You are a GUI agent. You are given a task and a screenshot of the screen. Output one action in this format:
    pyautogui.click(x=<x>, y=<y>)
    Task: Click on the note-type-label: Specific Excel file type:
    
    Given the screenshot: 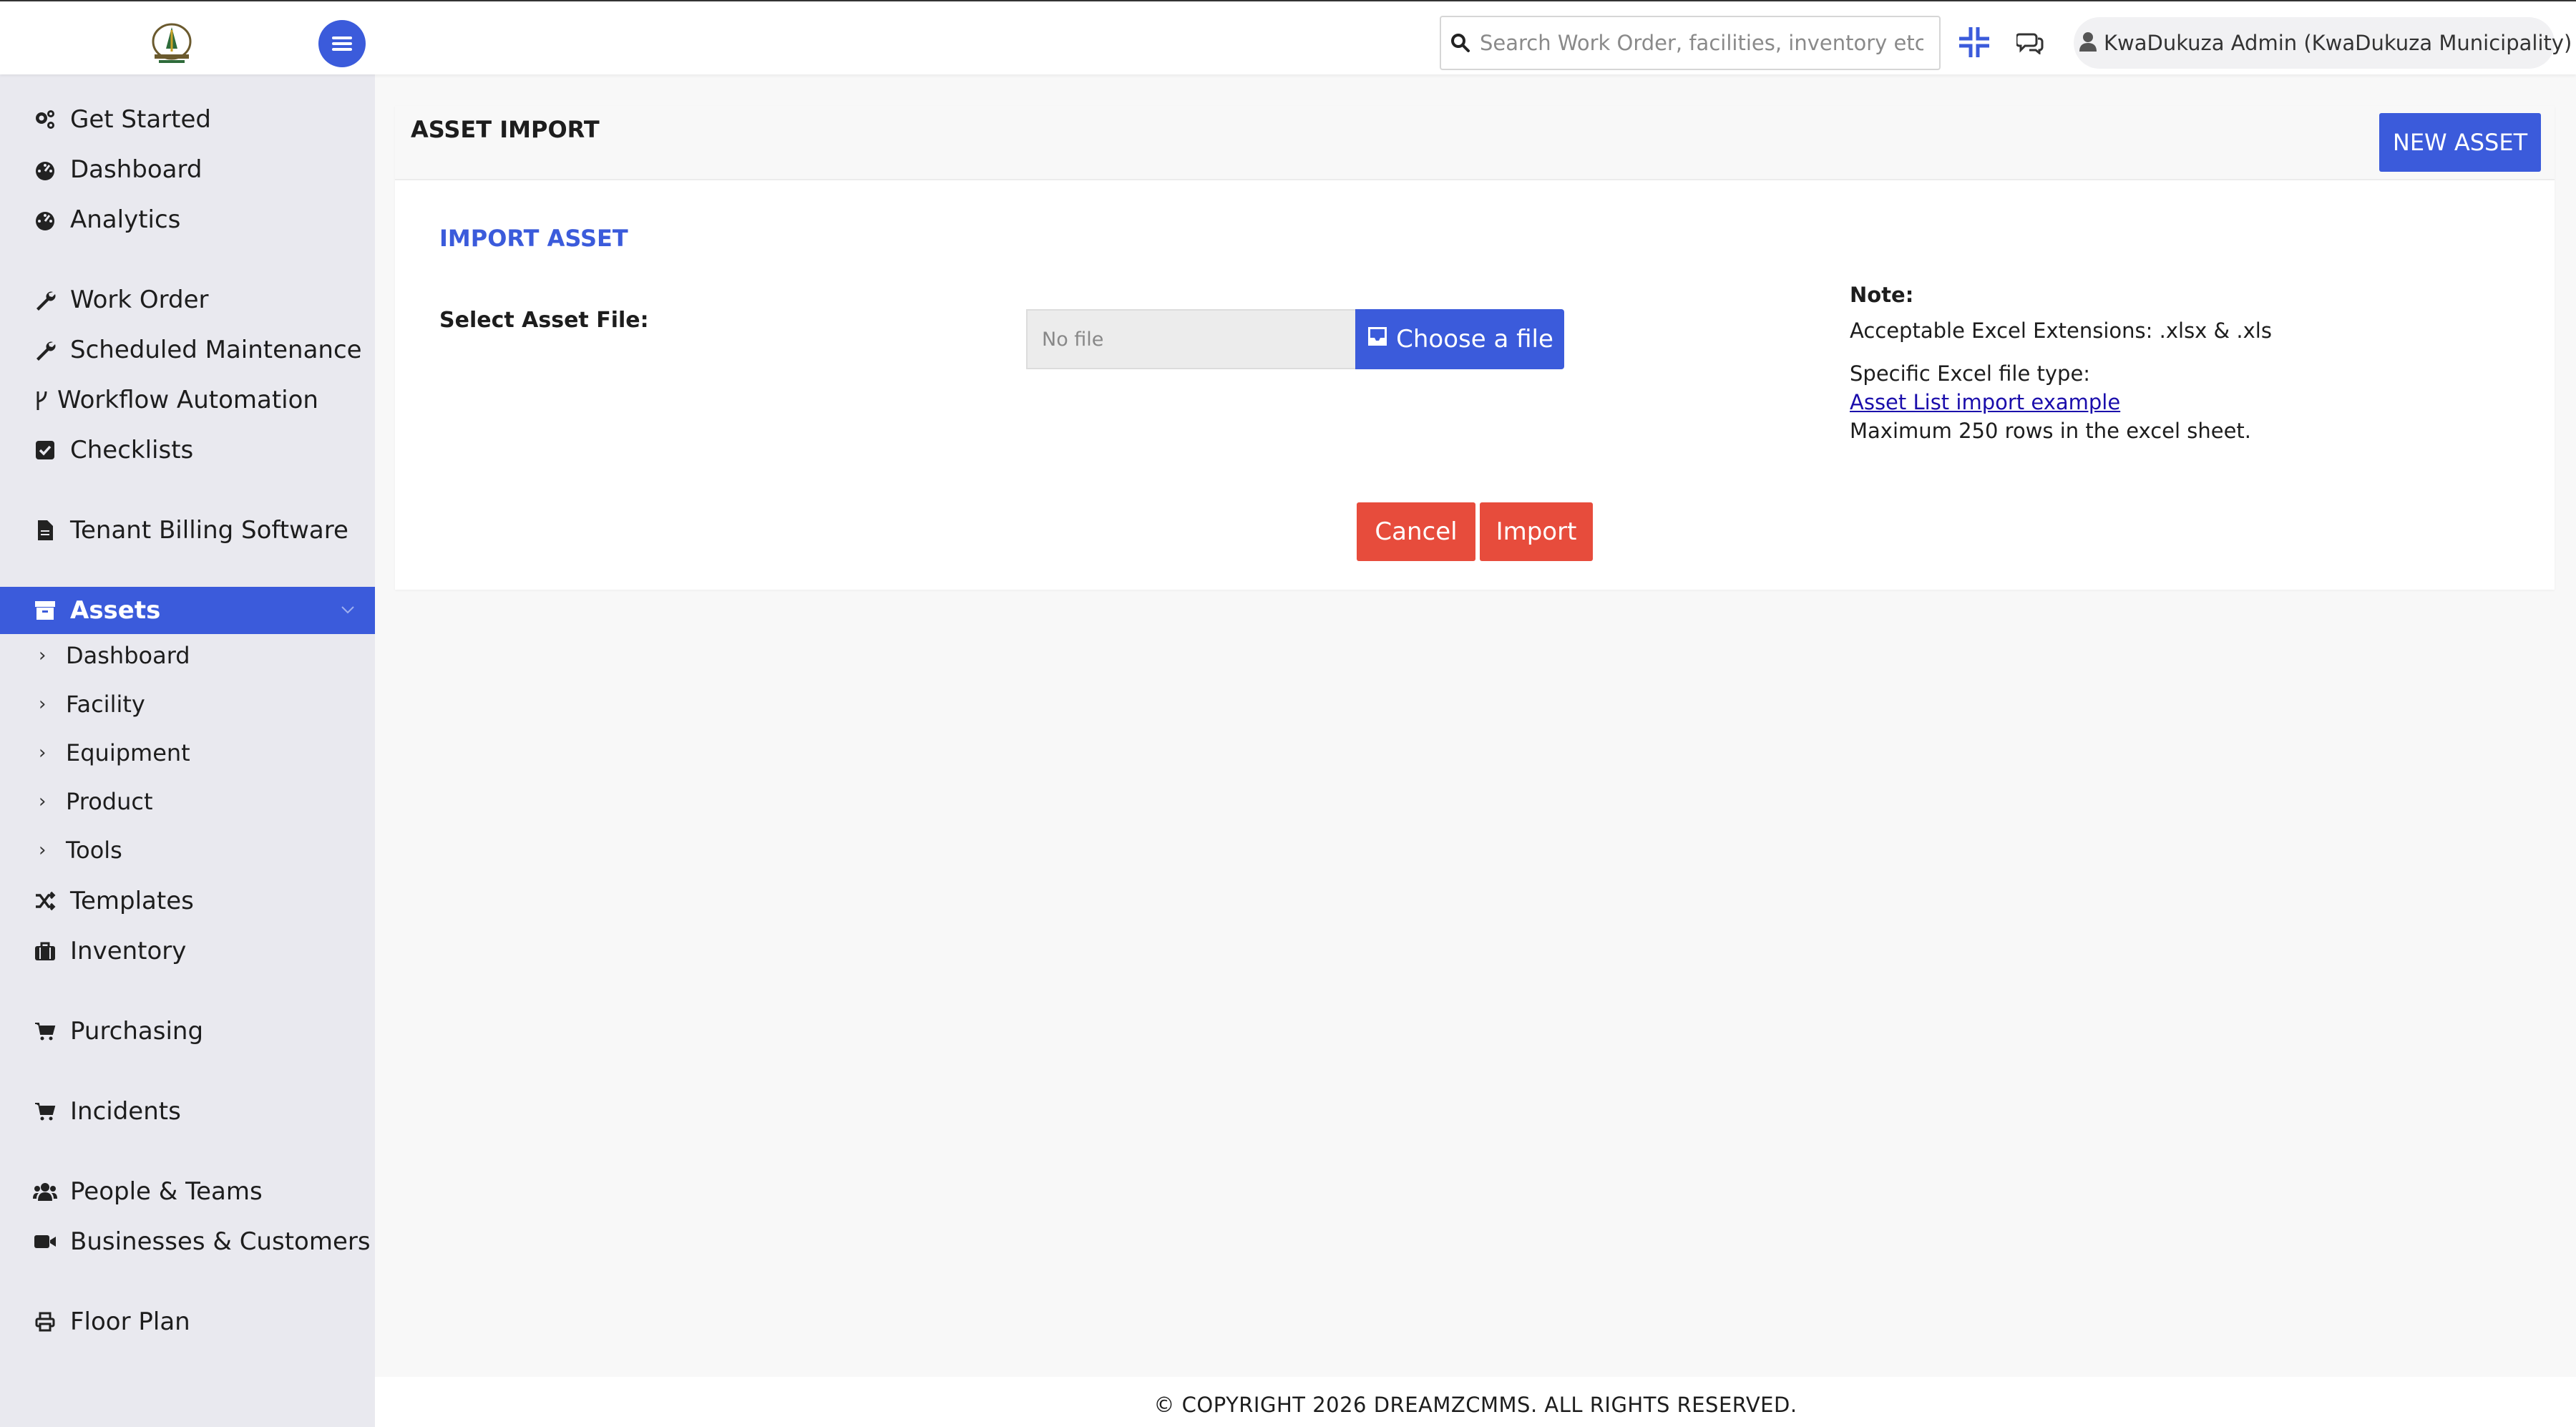 What is the action you would take?
    pyautogui.click(x=1970, y=373)
    